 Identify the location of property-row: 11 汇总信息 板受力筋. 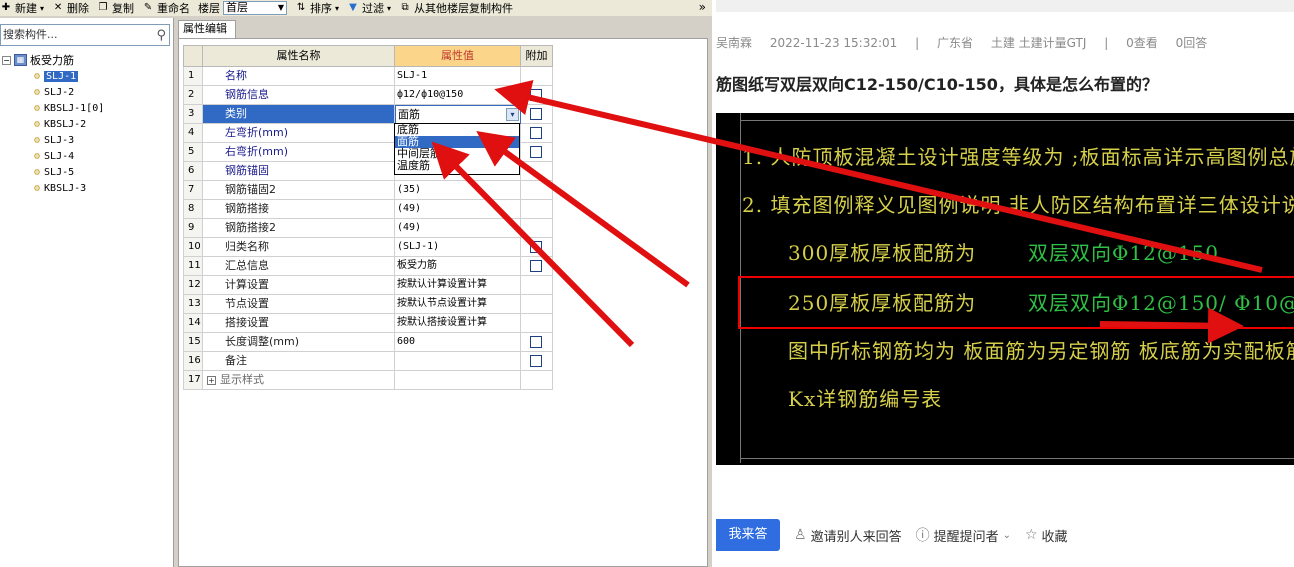
(368, 266).